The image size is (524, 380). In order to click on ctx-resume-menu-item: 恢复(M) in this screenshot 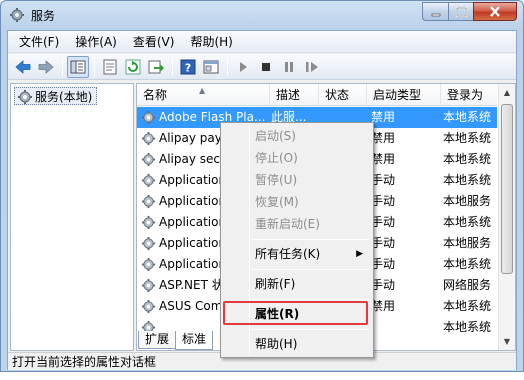, I will do `click(297, 202)`.